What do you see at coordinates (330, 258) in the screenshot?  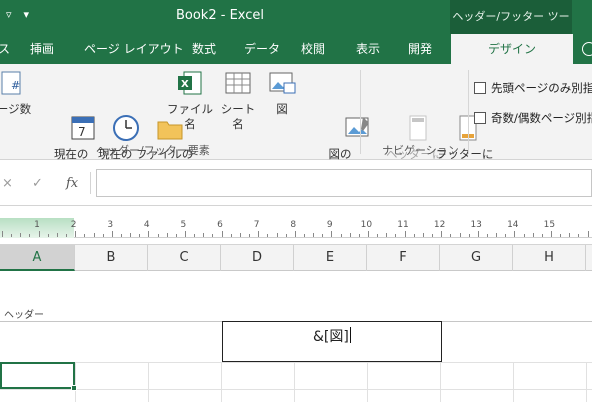 I see `column-header-e: E` at bounding box center [330, 258].